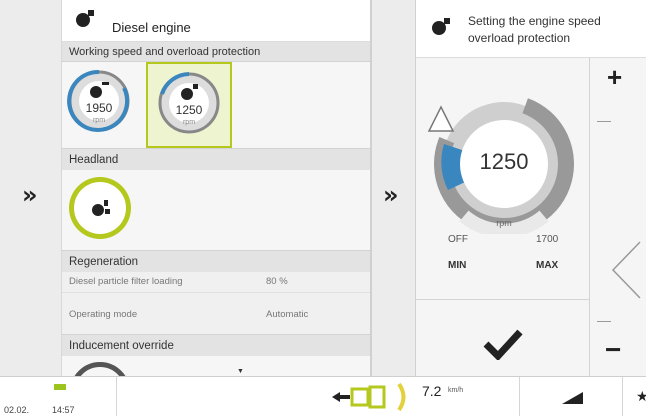  Describe the element at coordinates (17, 410) in the screenshot. I see `date: 02.02.` at that location.